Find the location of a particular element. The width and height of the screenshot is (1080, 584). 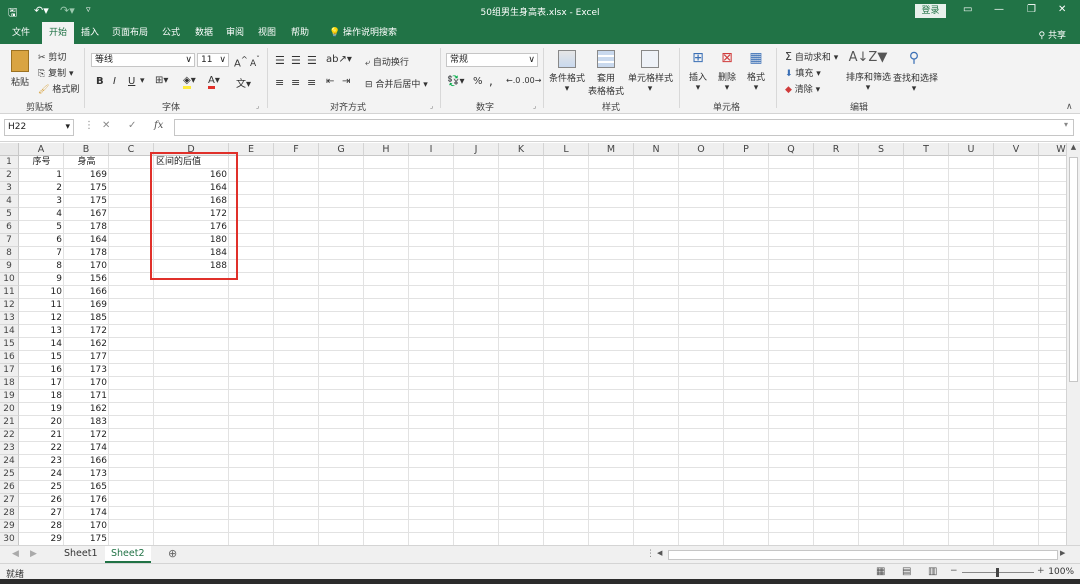

fill-color-icon: ◈▾ is located at coordinates (189, 82).